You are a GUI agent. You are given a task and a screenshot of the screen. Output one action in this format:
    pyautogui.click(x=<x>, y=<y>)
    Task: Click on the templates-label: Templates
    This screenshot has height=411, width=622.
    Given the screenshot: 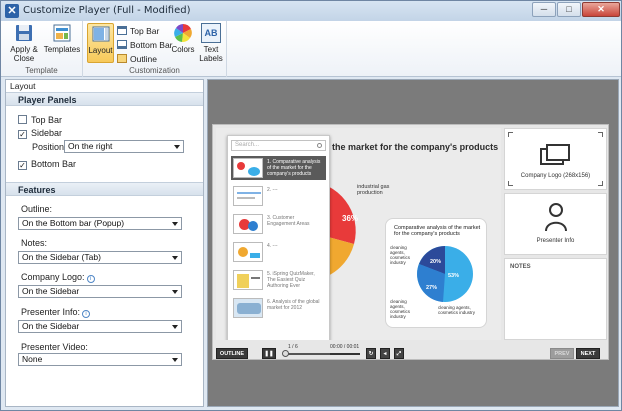 What is the action you would take?
    pyautogui.click(x=62, y=49)
    